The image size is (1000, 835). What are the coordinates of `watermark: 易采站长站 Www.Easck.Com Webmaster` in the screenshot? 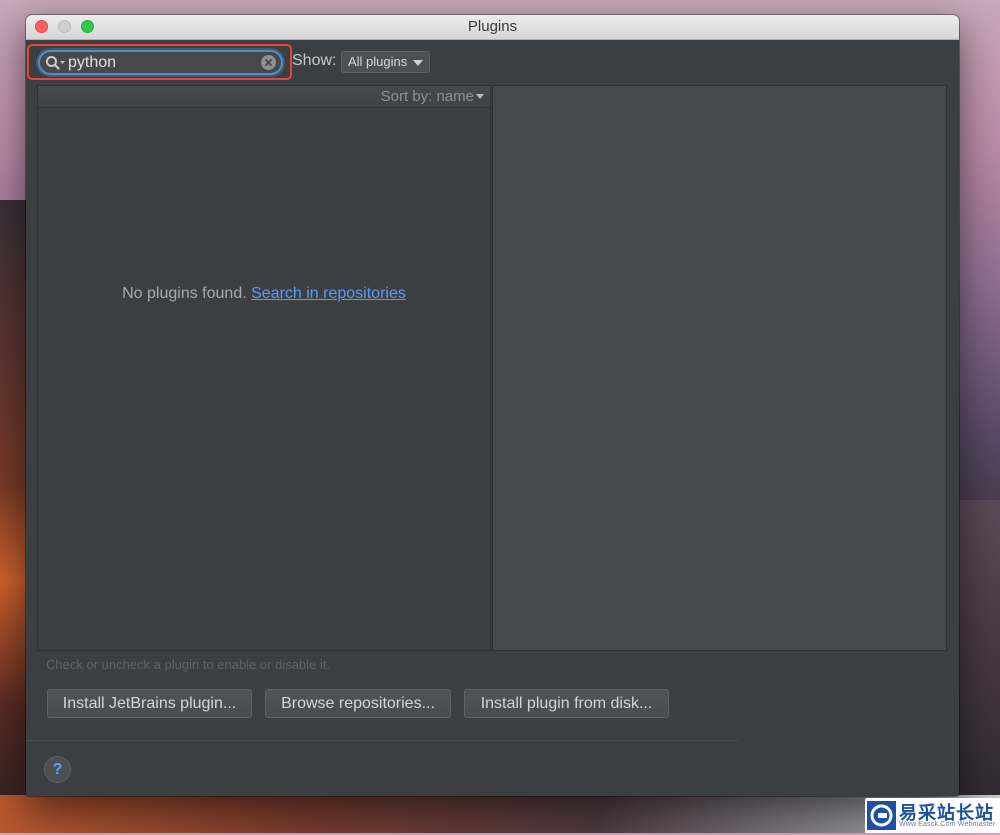 It's located at (932, 815).